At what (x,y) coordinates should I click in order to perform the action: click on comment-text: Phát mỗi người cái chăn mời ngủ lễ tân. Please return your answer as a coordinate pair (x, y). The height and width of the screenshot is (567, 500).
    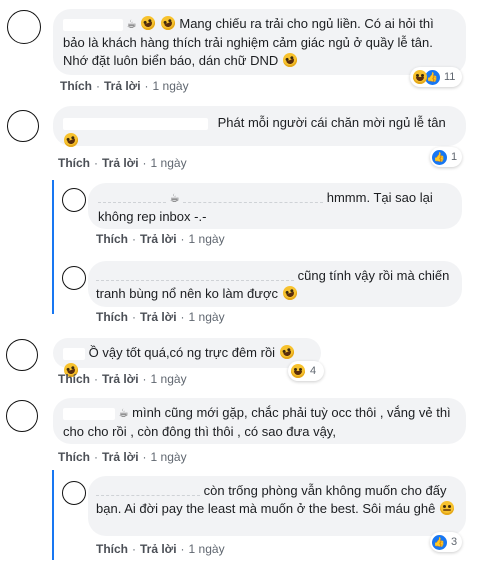
    Looking at the image, I should click on (331, 122).